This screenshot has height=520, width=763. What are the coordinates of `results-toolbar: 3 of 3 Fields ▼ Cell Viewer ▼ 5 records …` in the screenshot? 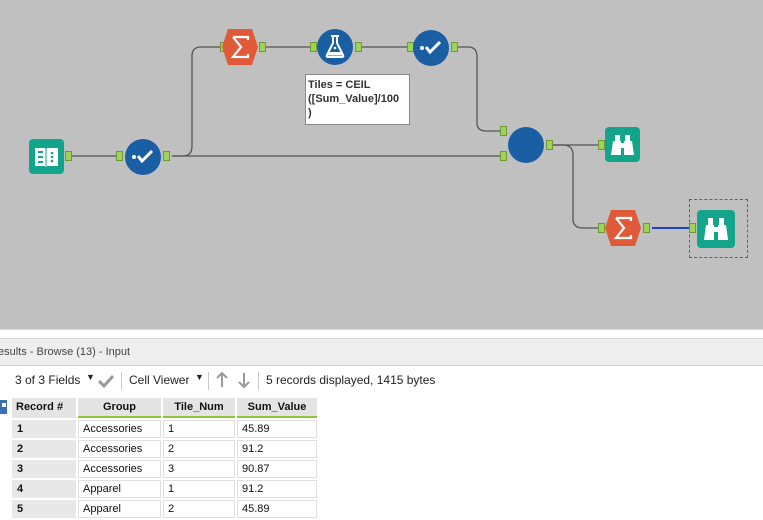 It's located at (381, 381).